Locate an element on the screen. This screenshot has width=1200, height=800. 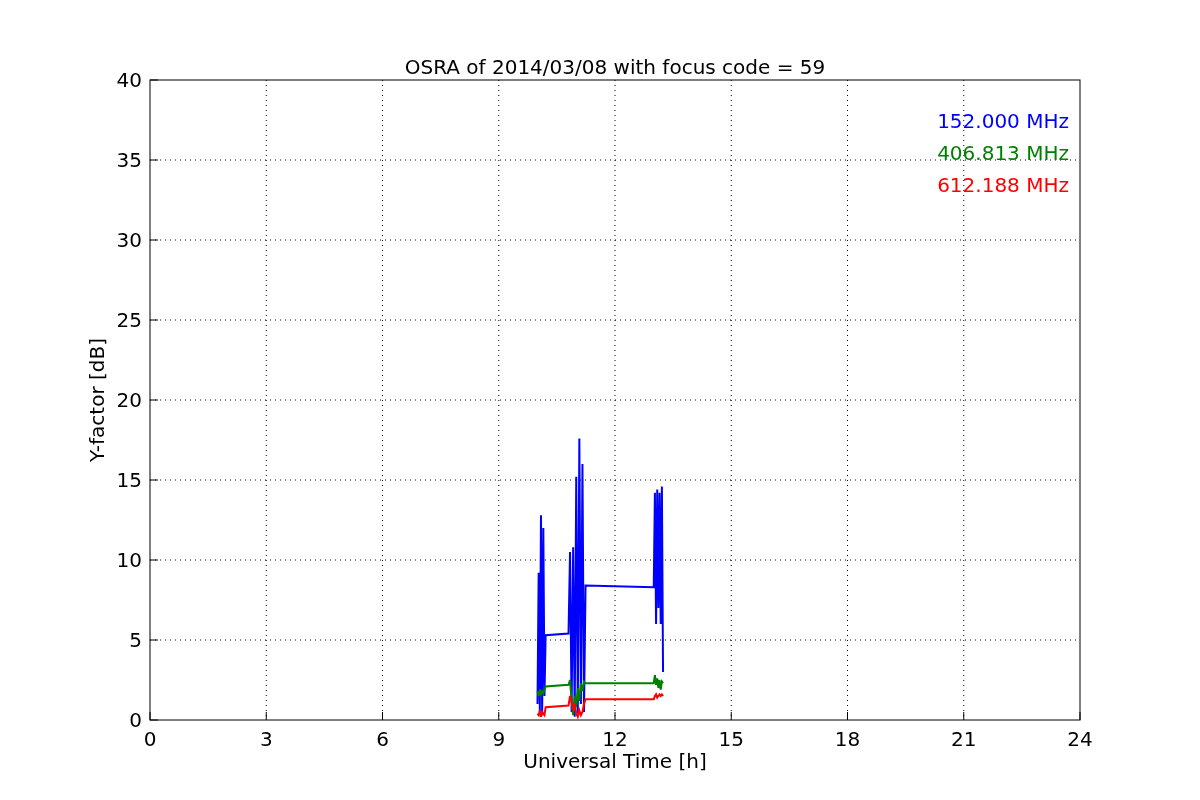
x-tick-label: 21 is located at coordinates (964, 739).